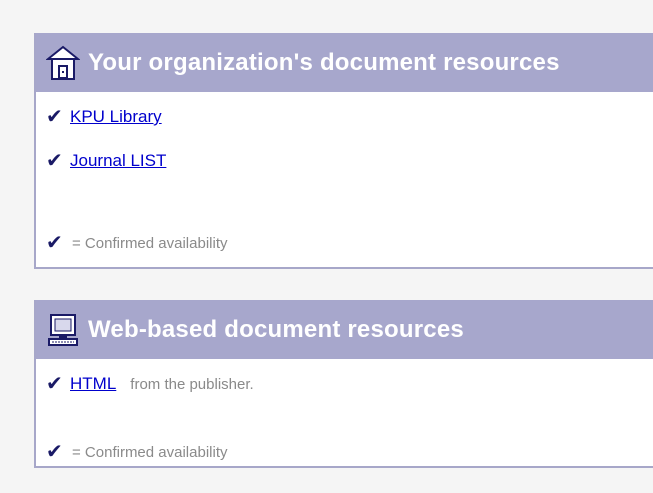  What do you see at coordinates (93, 384) in the screenshot?
I see `html-link: HTML` at bounding box center [93, 384].